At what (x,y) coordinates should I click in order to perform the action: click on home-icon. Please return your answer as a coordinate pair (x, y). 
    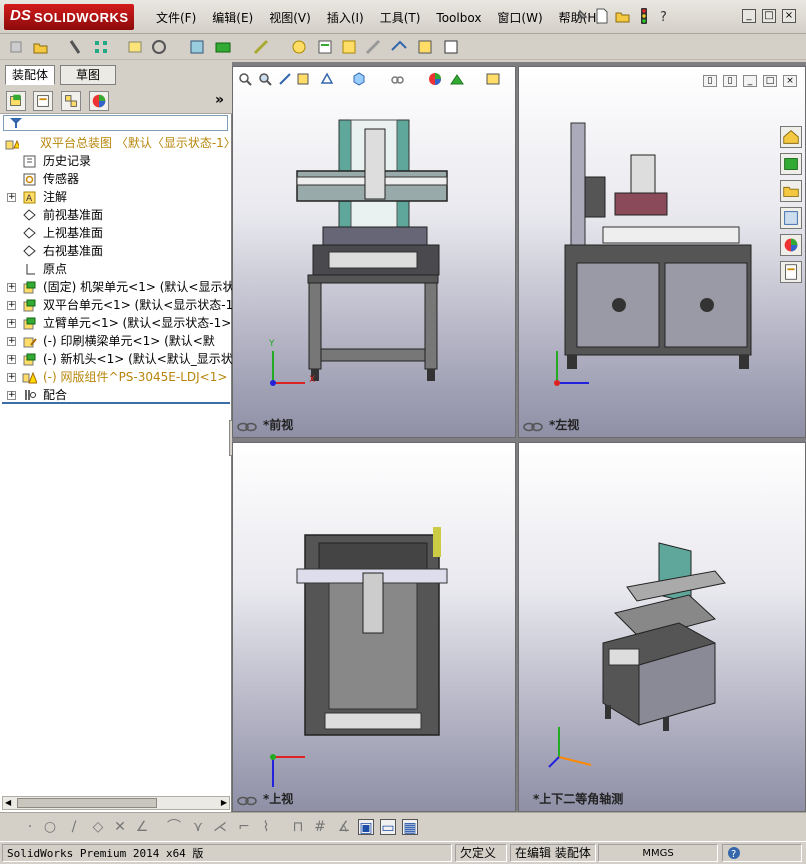
    Looking at the image, I should click on (791, 137).